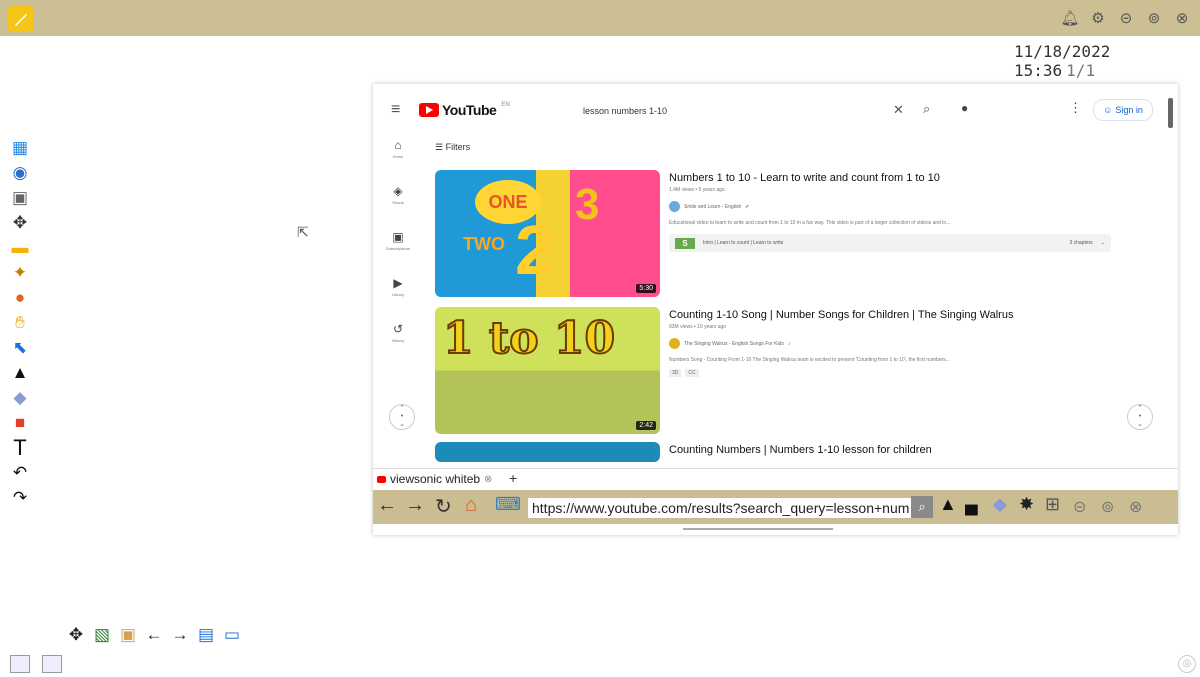  Describe the element at coordinates (381, 479) in the screenshot. I see `youtube-favicon-icon` at that location.